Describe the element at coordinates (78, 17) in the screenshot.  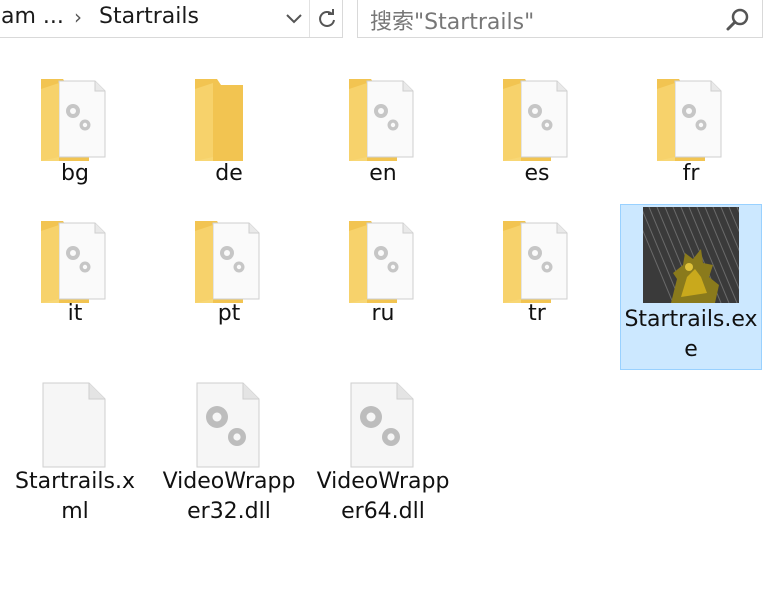
I see `breadcrumb-chevron-icon: ›` at that location.